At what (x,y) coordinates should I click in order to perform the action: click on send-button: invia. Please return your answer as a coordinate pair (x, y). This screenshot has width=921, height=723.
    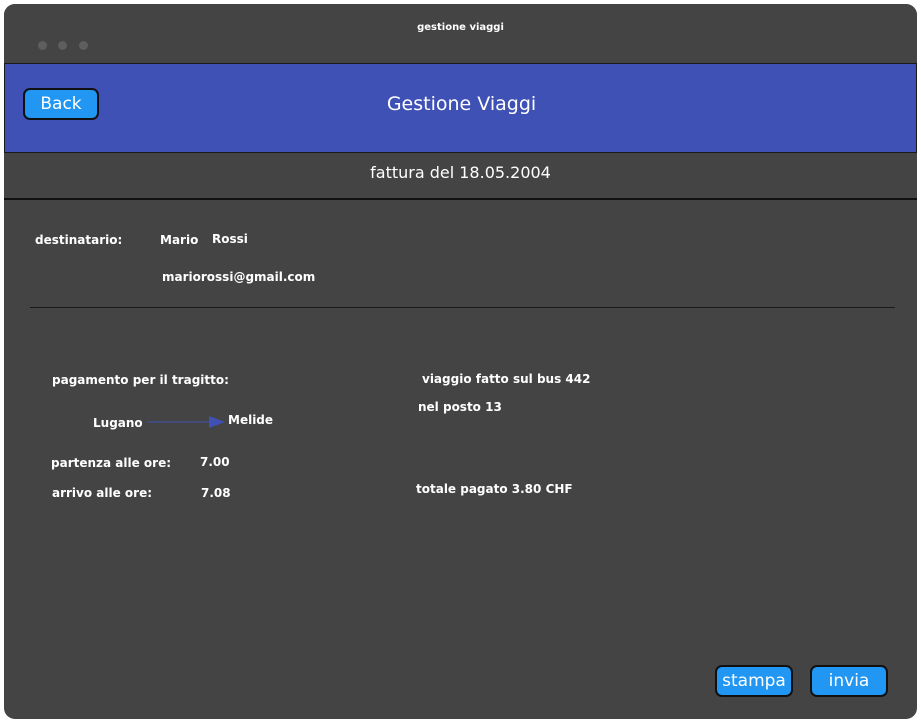
    Looking at the image, I should click on (849, 681).